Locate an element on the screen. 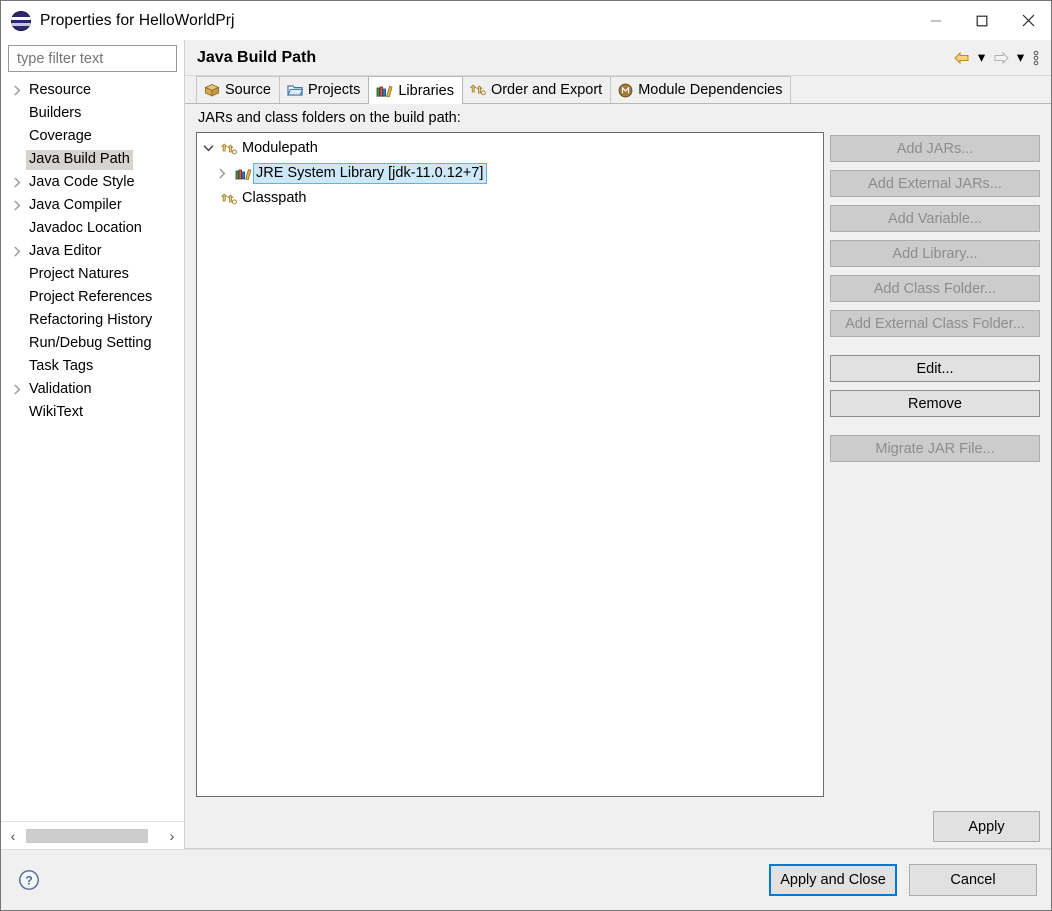  tab-label: Order and Export is located at coordinates (546, 90).